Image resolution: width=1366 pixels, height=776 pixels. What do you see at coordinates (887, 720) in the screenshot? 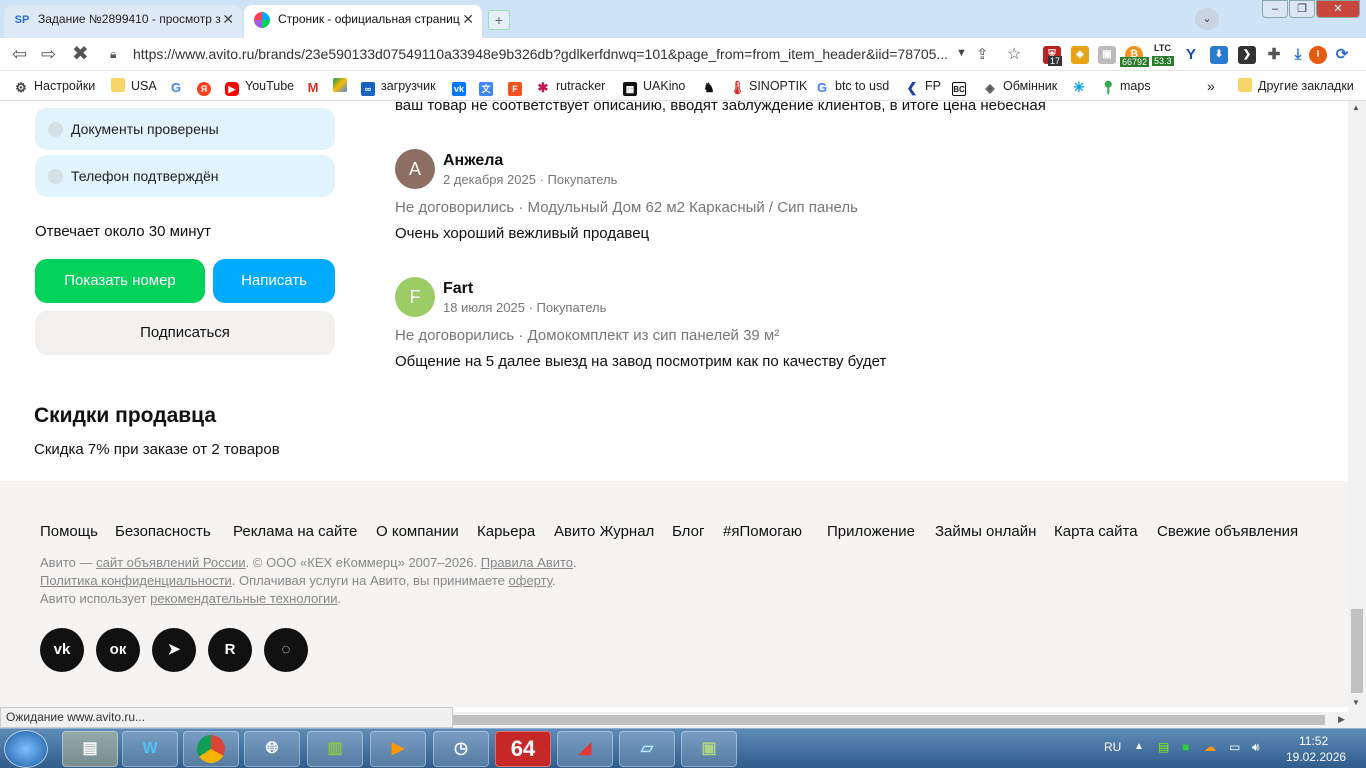
I see `horizontal-scroll-thumb` at bounding box center [887, 720].